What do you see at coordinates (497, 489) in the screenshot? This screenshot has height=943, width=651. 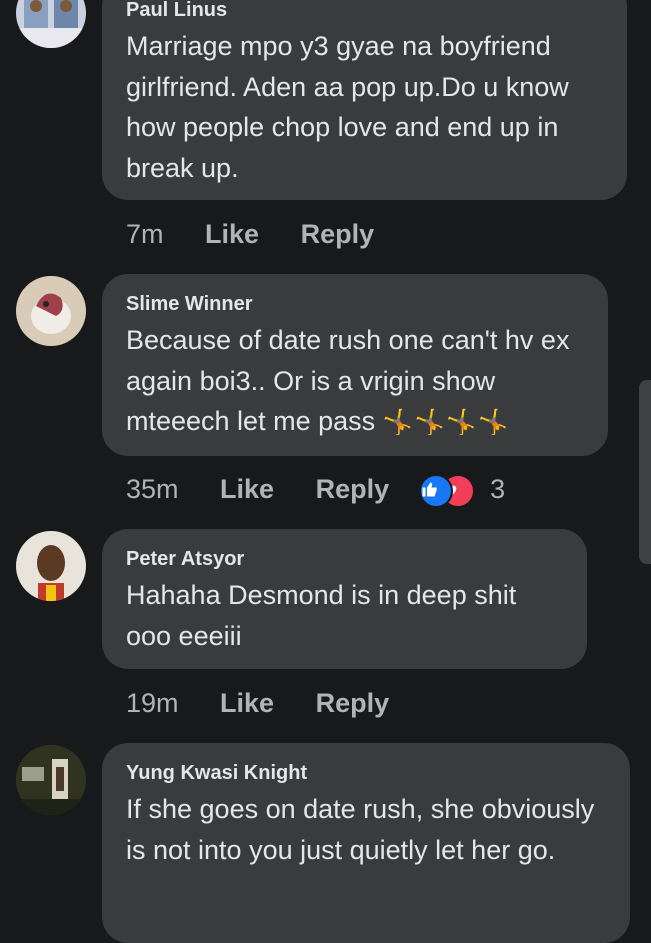 I see `reaction-count: 3` at bounding box center [497, 489].